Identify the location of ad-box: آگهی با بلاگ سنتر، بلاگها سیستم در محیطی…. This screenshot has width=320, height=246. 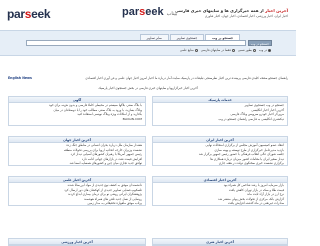
(77, 111).